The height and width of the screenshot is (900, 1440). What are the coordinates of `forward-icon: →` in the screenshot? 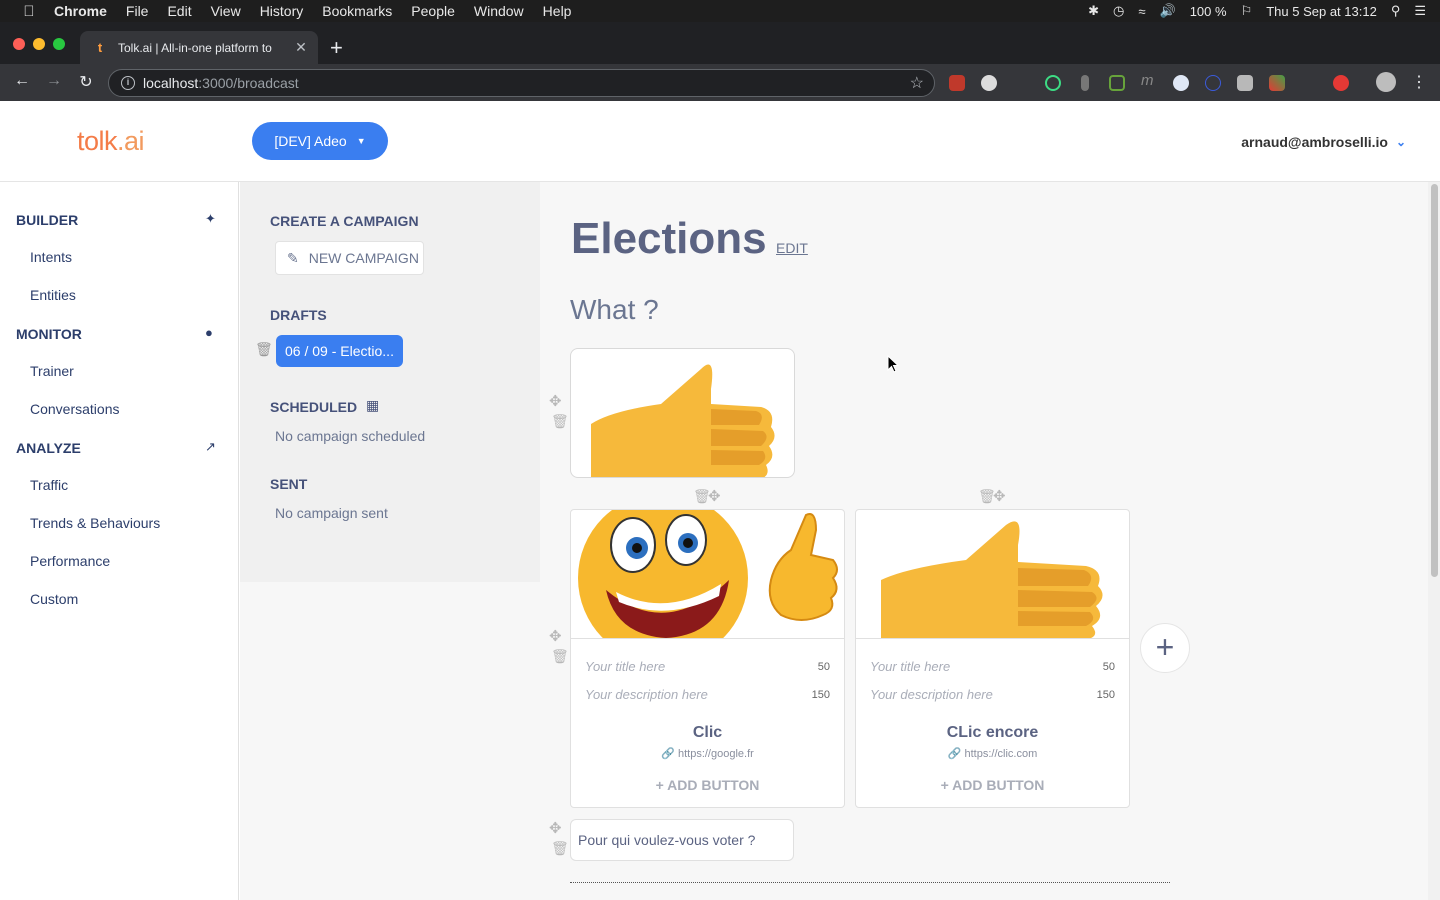 It's located at (54, 81).